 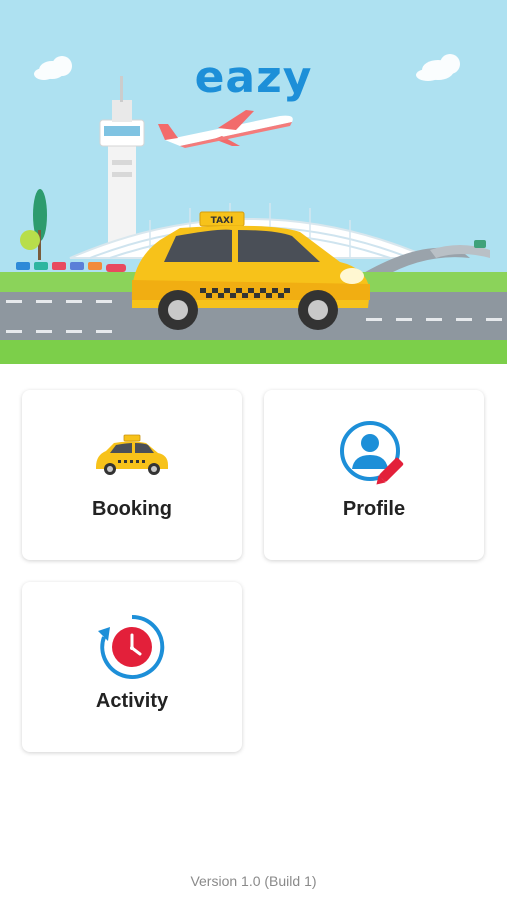 I want to click on activity-label: Activity, so click(x=132, y=701).